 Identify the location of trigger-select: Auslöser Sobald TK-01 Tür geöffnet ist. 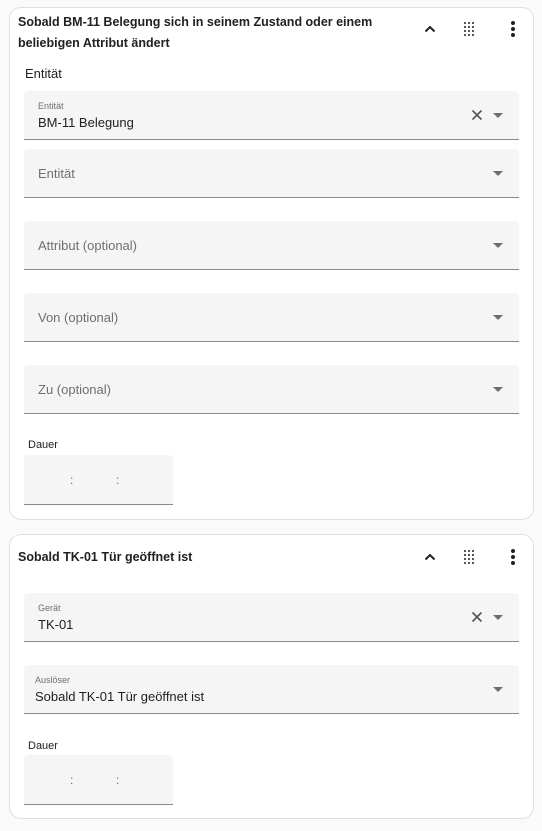
(271, 689).